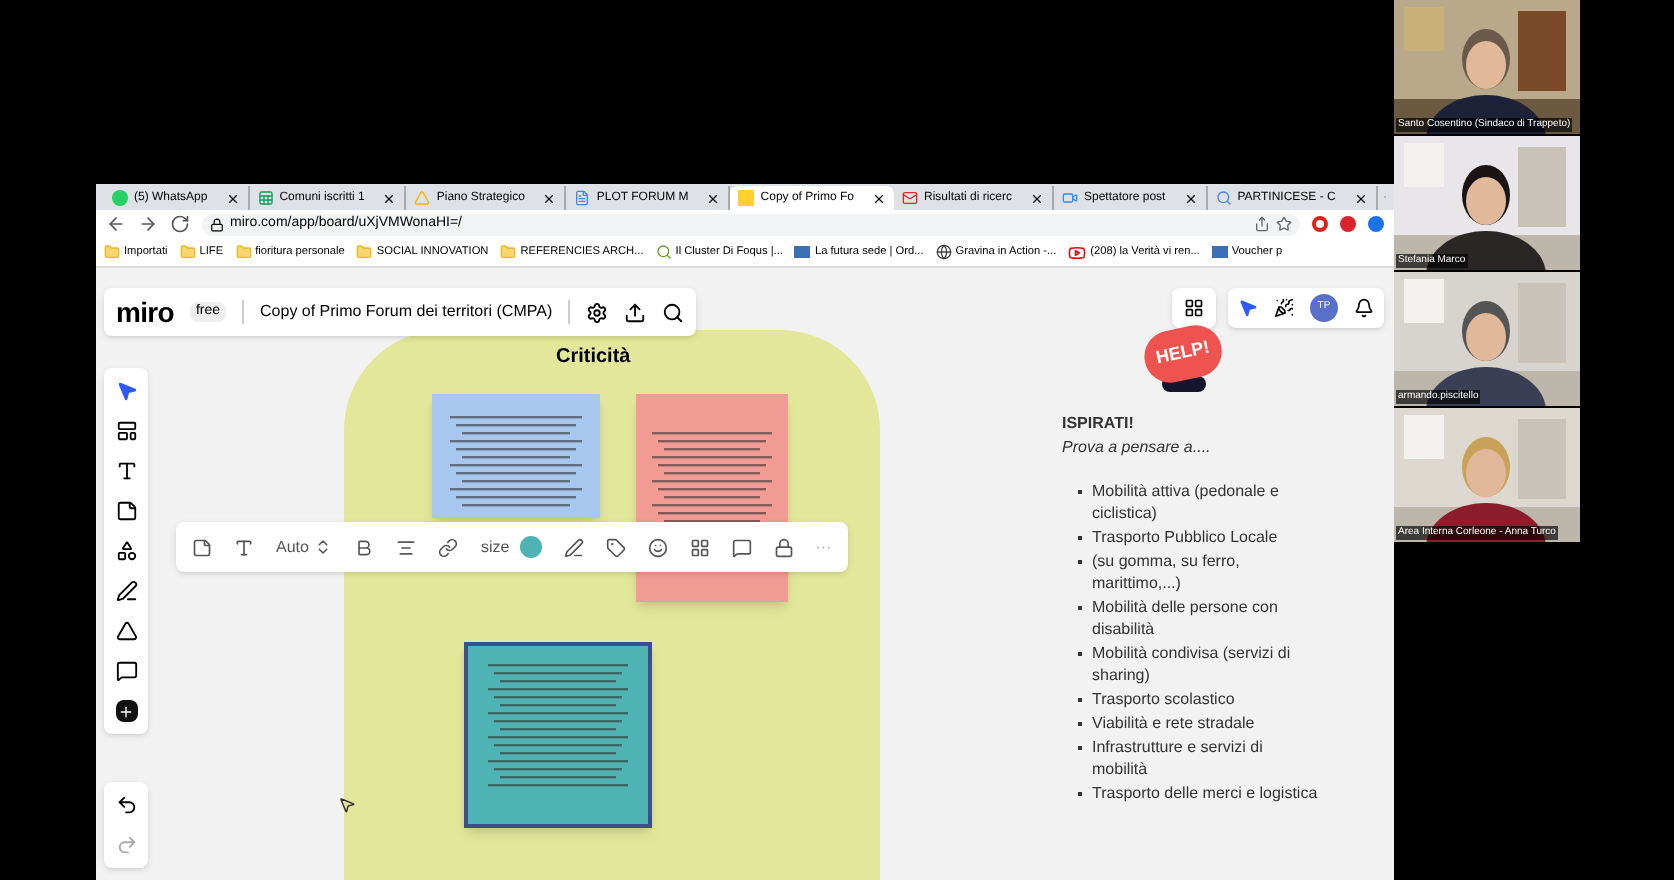 Image resolution: width=1674 pixels, height=880 pixels. Describe the element at coordinates (1230, 723) in the screenshot. I see `bullet-item: Viabilità e rete stradale` at that location.